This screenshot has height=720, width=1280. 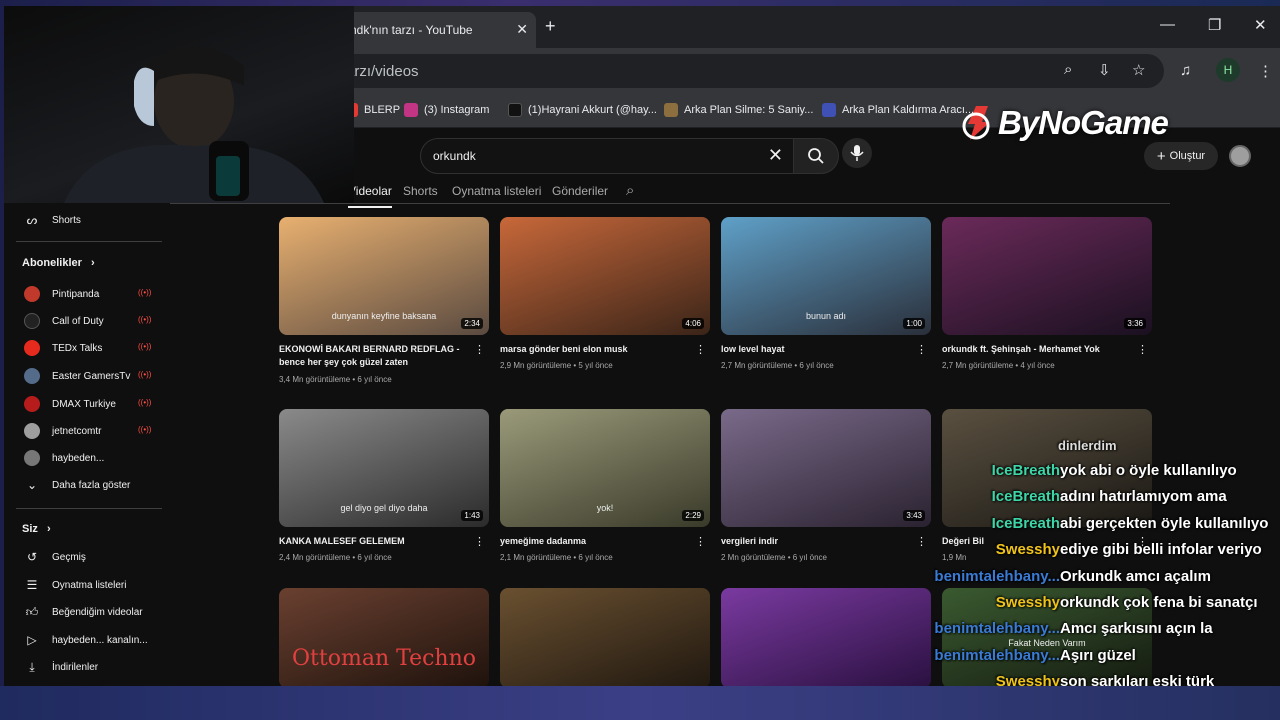 I want to click on video-title: KANKA MALESEF GELEMEM, so click(x=374, y=541).